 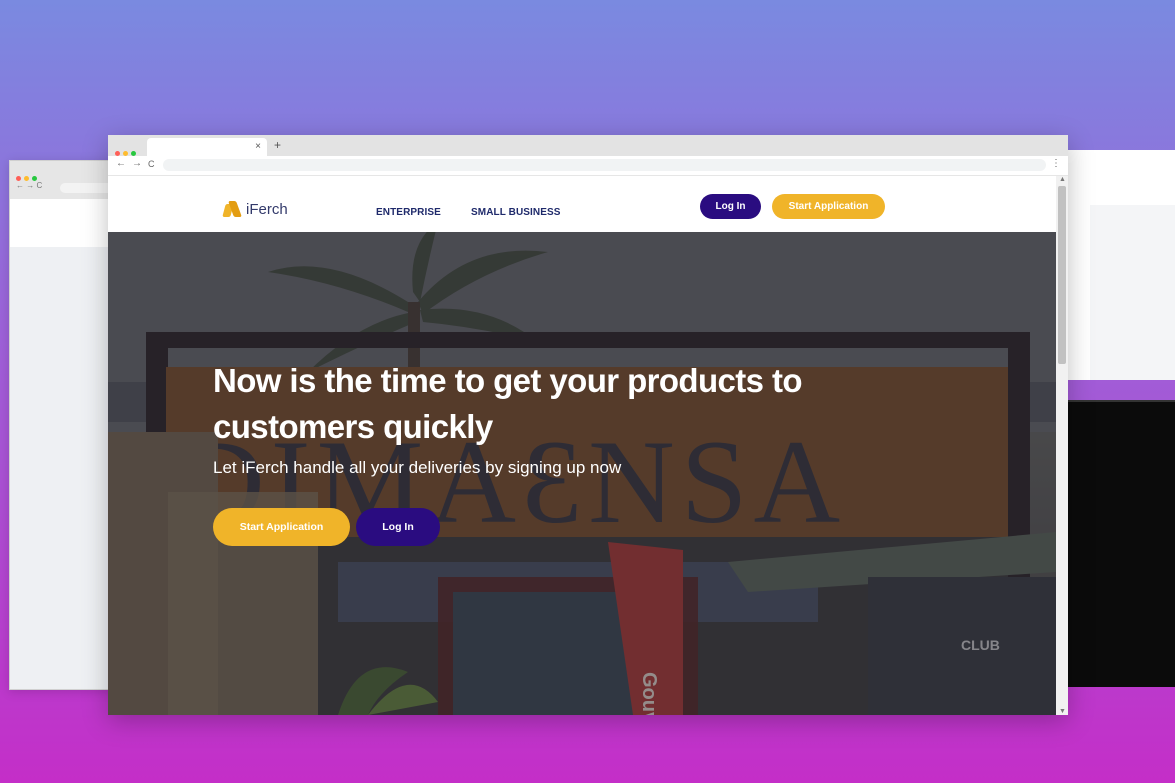 I want to click on hero-start-application-button: Start Application, so click(x=281, y=527).